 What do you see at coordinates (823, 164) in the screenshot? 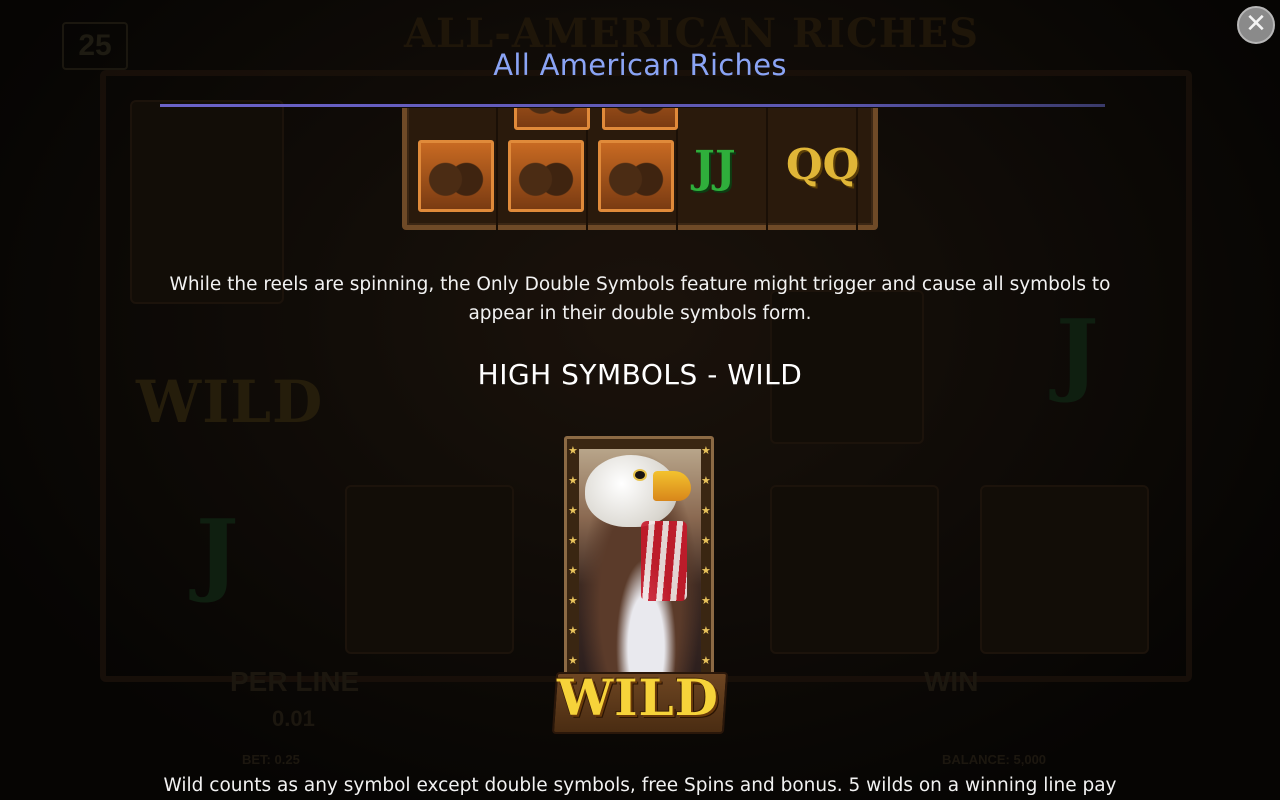
I see `letter-q-double-symbol: QQ` at bounding box center [823, 164].